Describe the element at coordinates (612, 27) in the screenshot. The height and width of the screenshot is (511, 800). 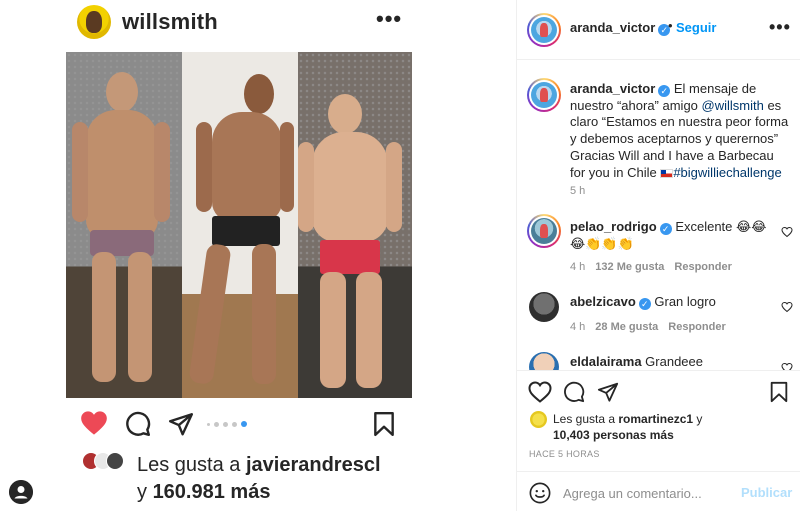
I see `author-username-text: aranda_victor` at that location.